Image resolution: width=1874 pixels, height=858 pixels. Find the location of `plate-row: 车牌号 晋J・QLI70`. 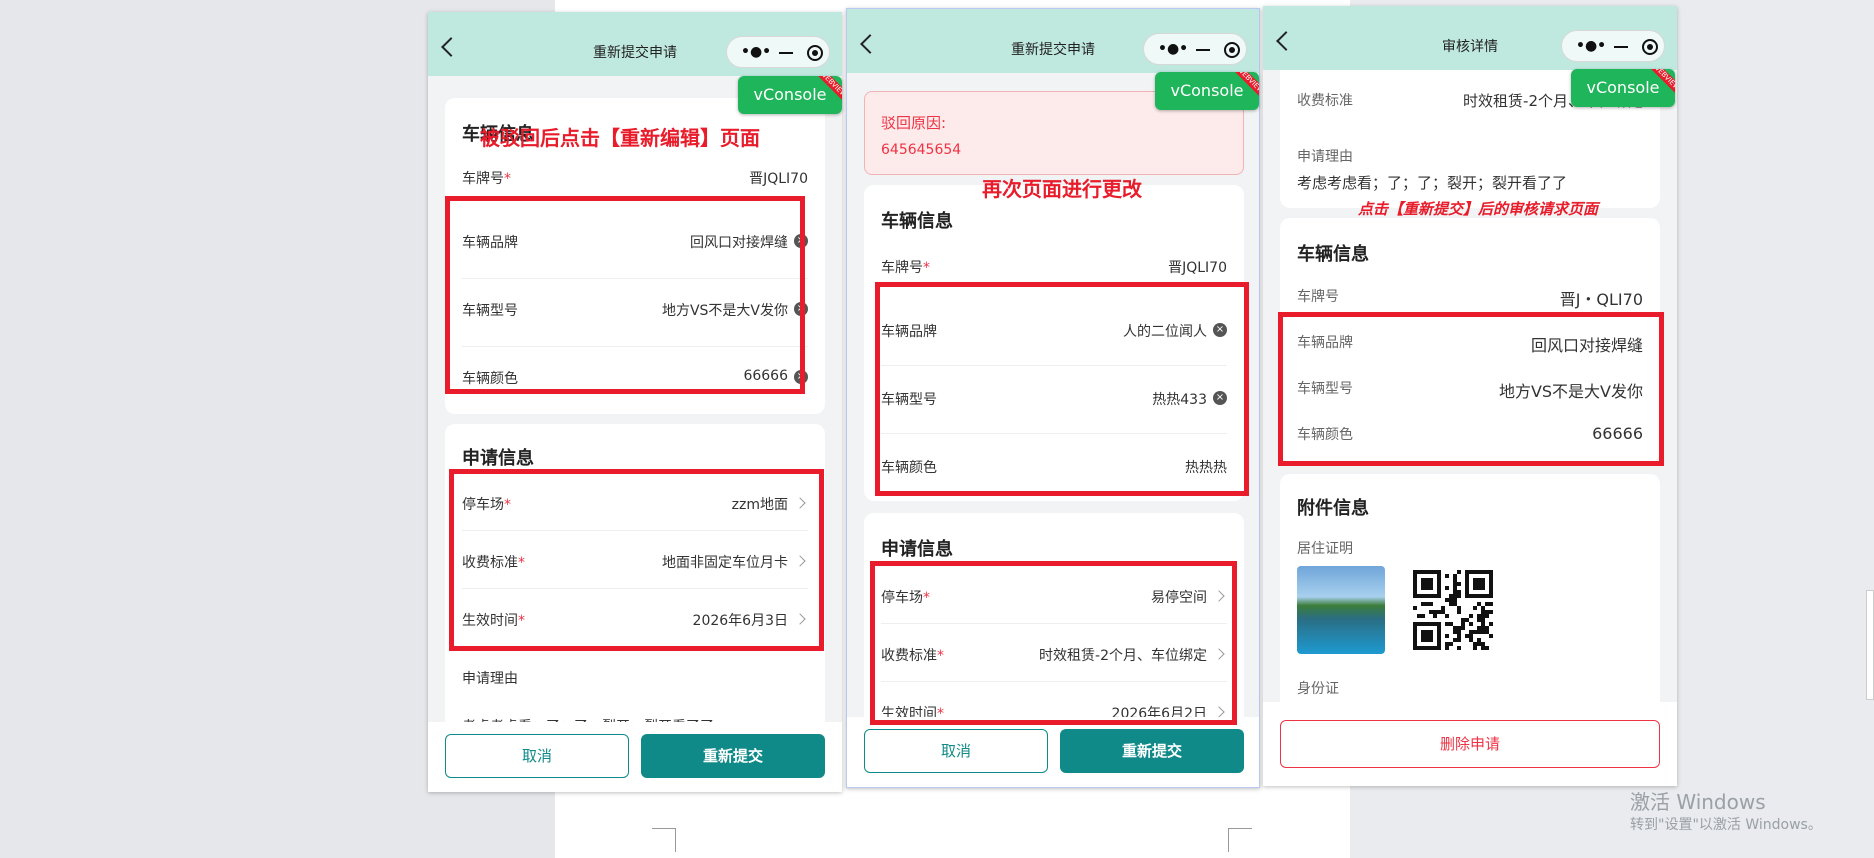

plate-row: 车牌号 晋J・QLI70 is located at coordinates (1470, 296).